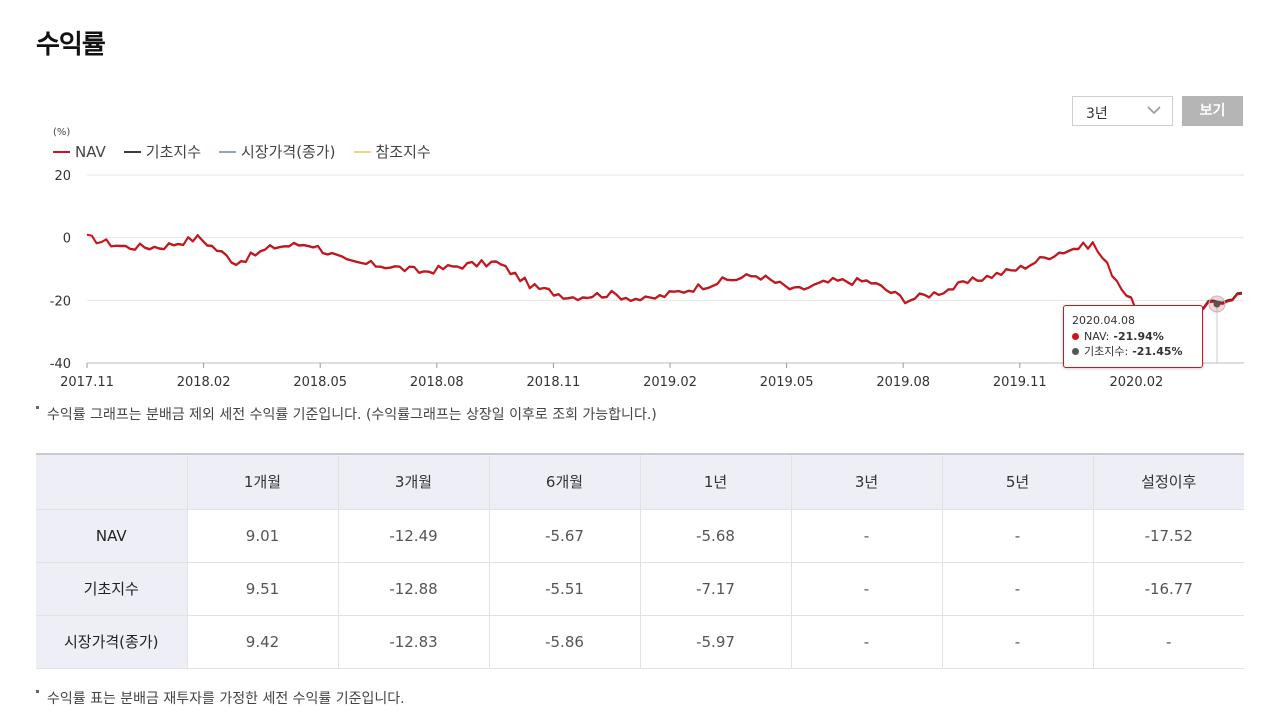 The image size is (1280, 717). Describe the element at coordinates (262, 642) in the screenshot. I see `table-cell: 9.42` at that location.